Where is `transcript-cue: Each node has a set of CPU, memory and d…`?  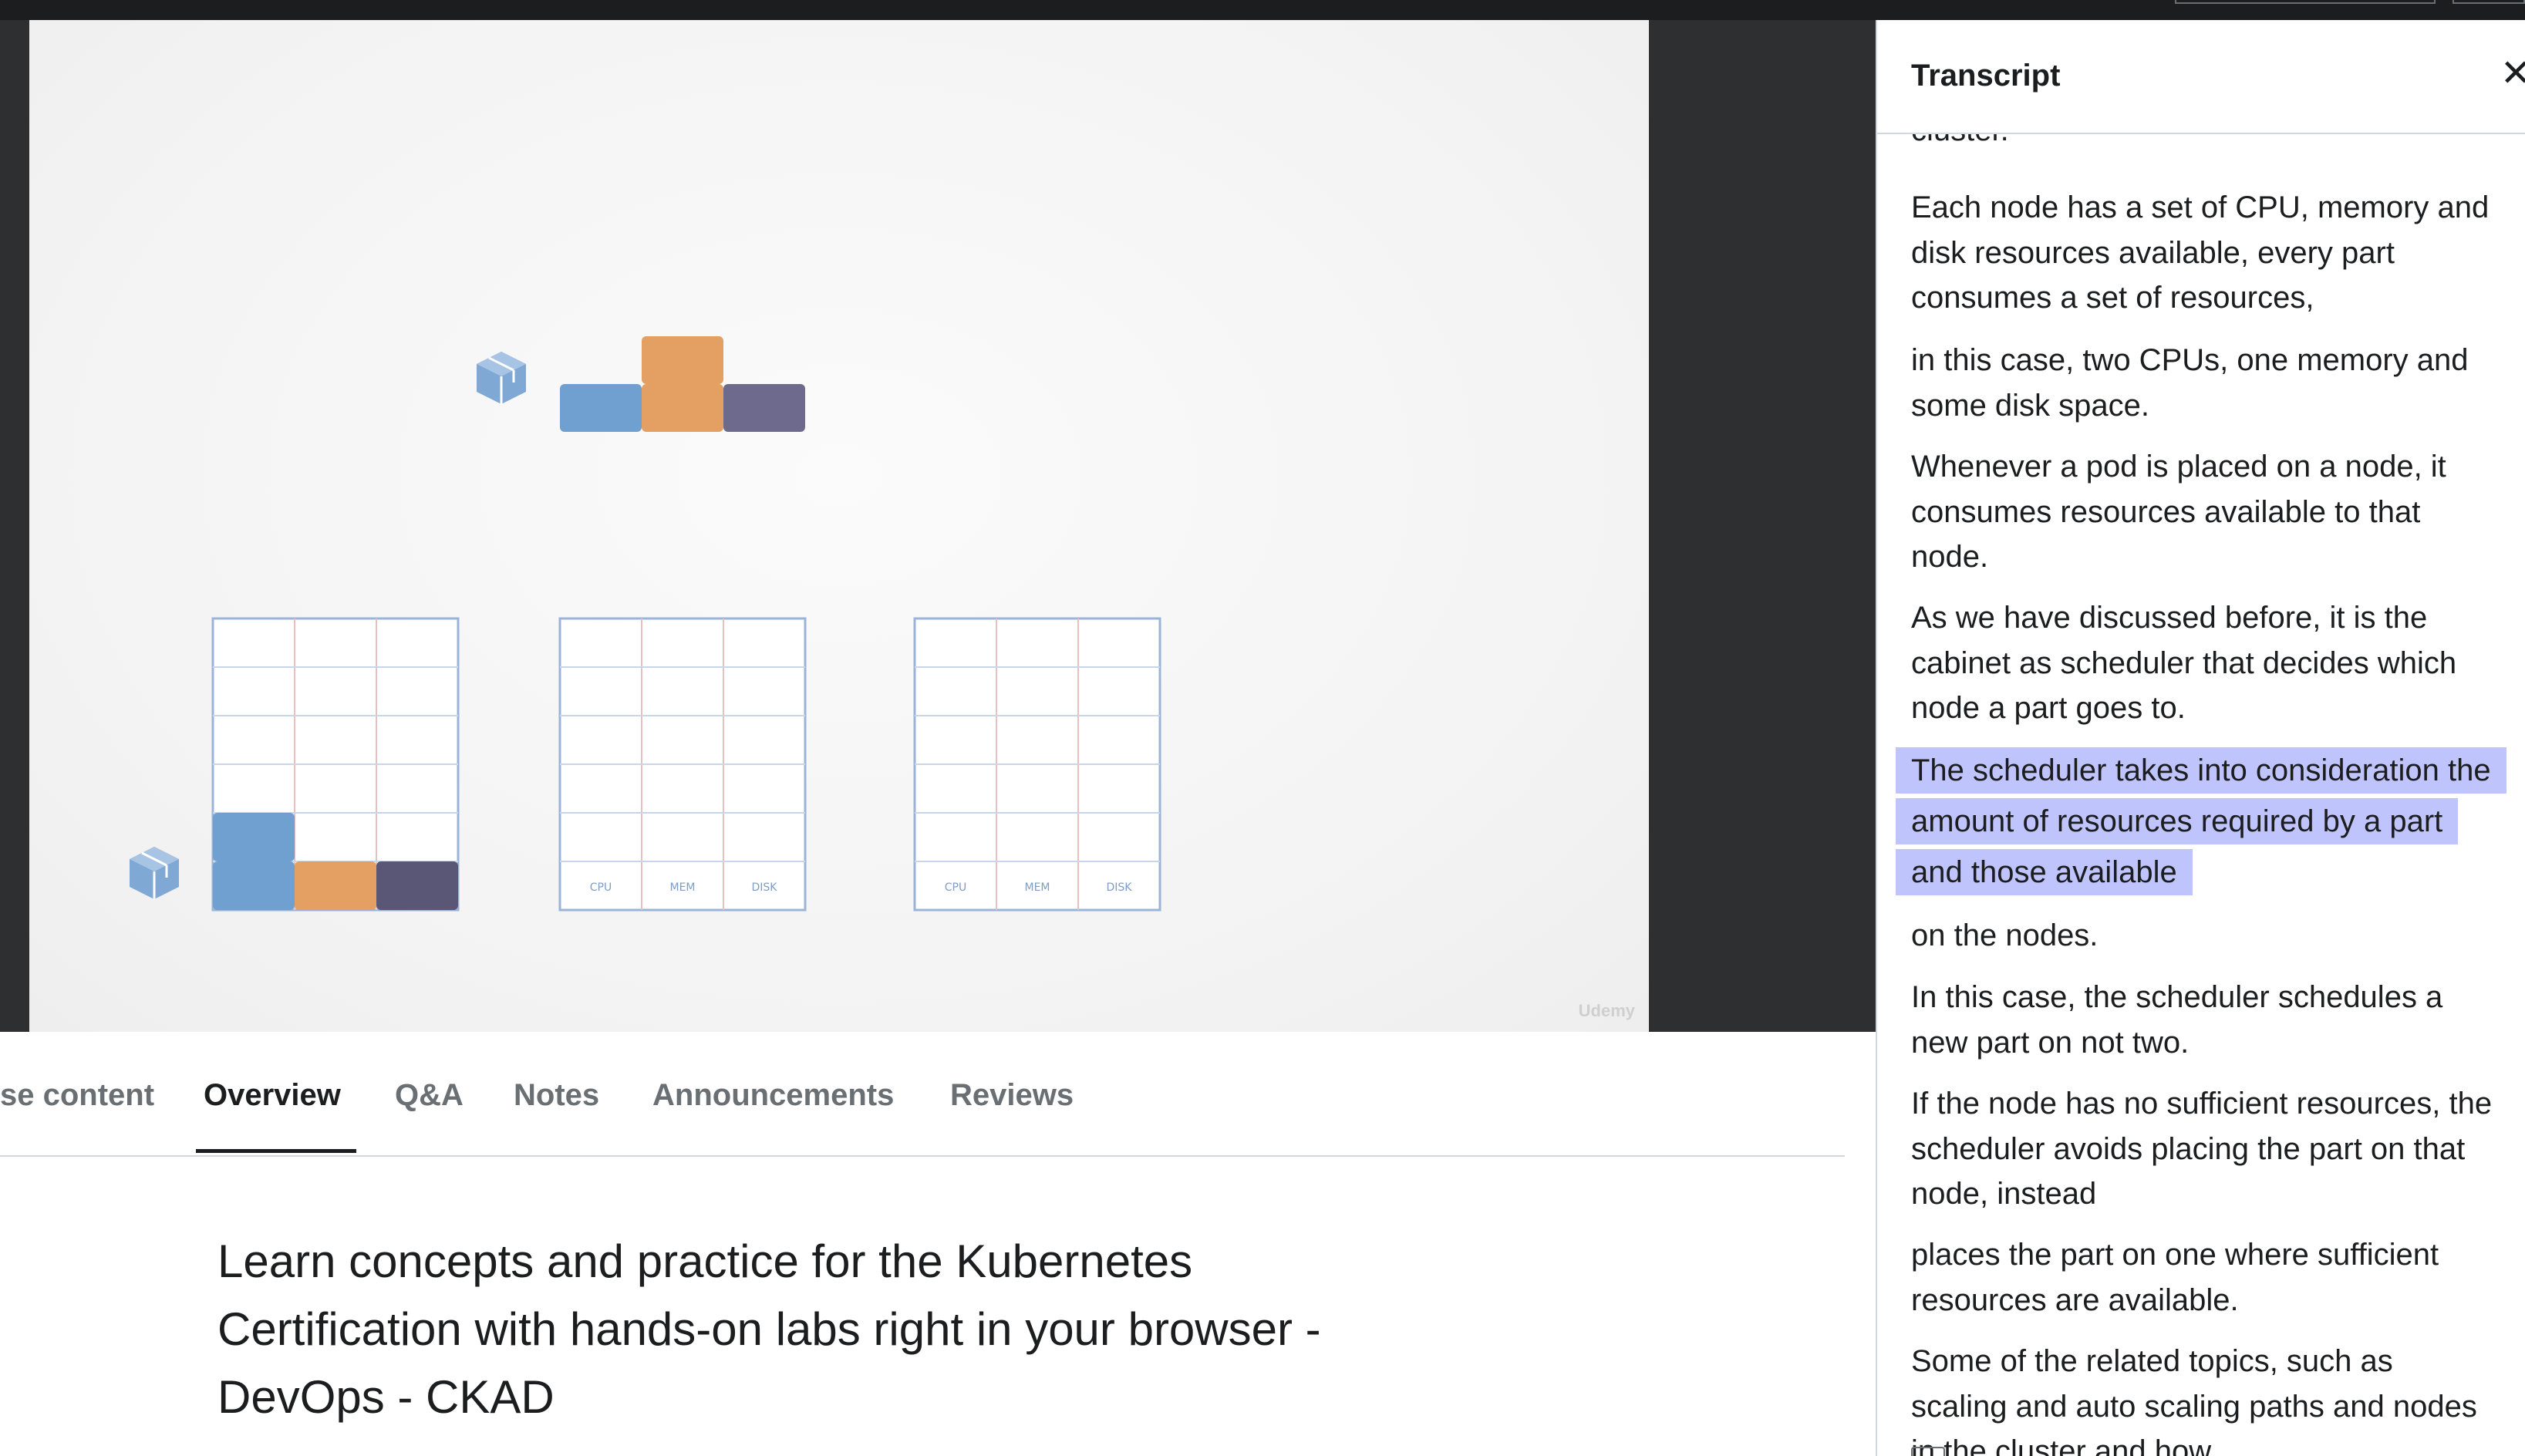 transcript-cue: Each node has a set of CPU, memory and d… is located at coordinates (2202, 253).